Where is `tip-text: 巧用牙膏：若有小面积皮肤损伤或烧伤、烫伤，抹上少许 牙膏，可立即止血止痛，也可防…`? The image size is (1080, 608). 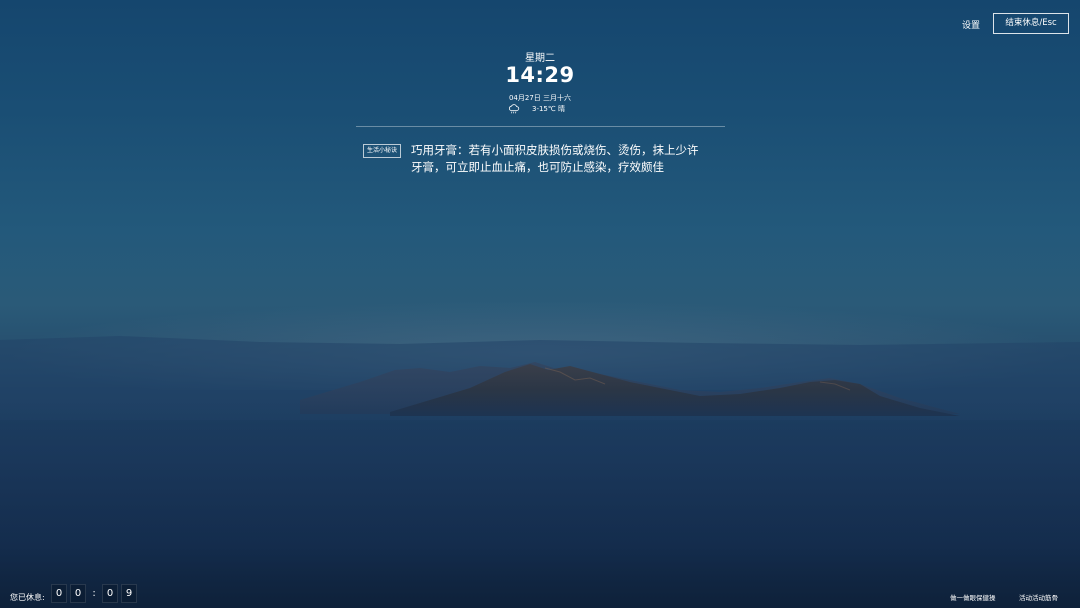
tip-text: 巧用牙膏：若有小面积皮肤损伤或烧伤、烫伤，抹上少许 牙膏，可立即止血止痛，也可防… is located at coordinates (566, 159).